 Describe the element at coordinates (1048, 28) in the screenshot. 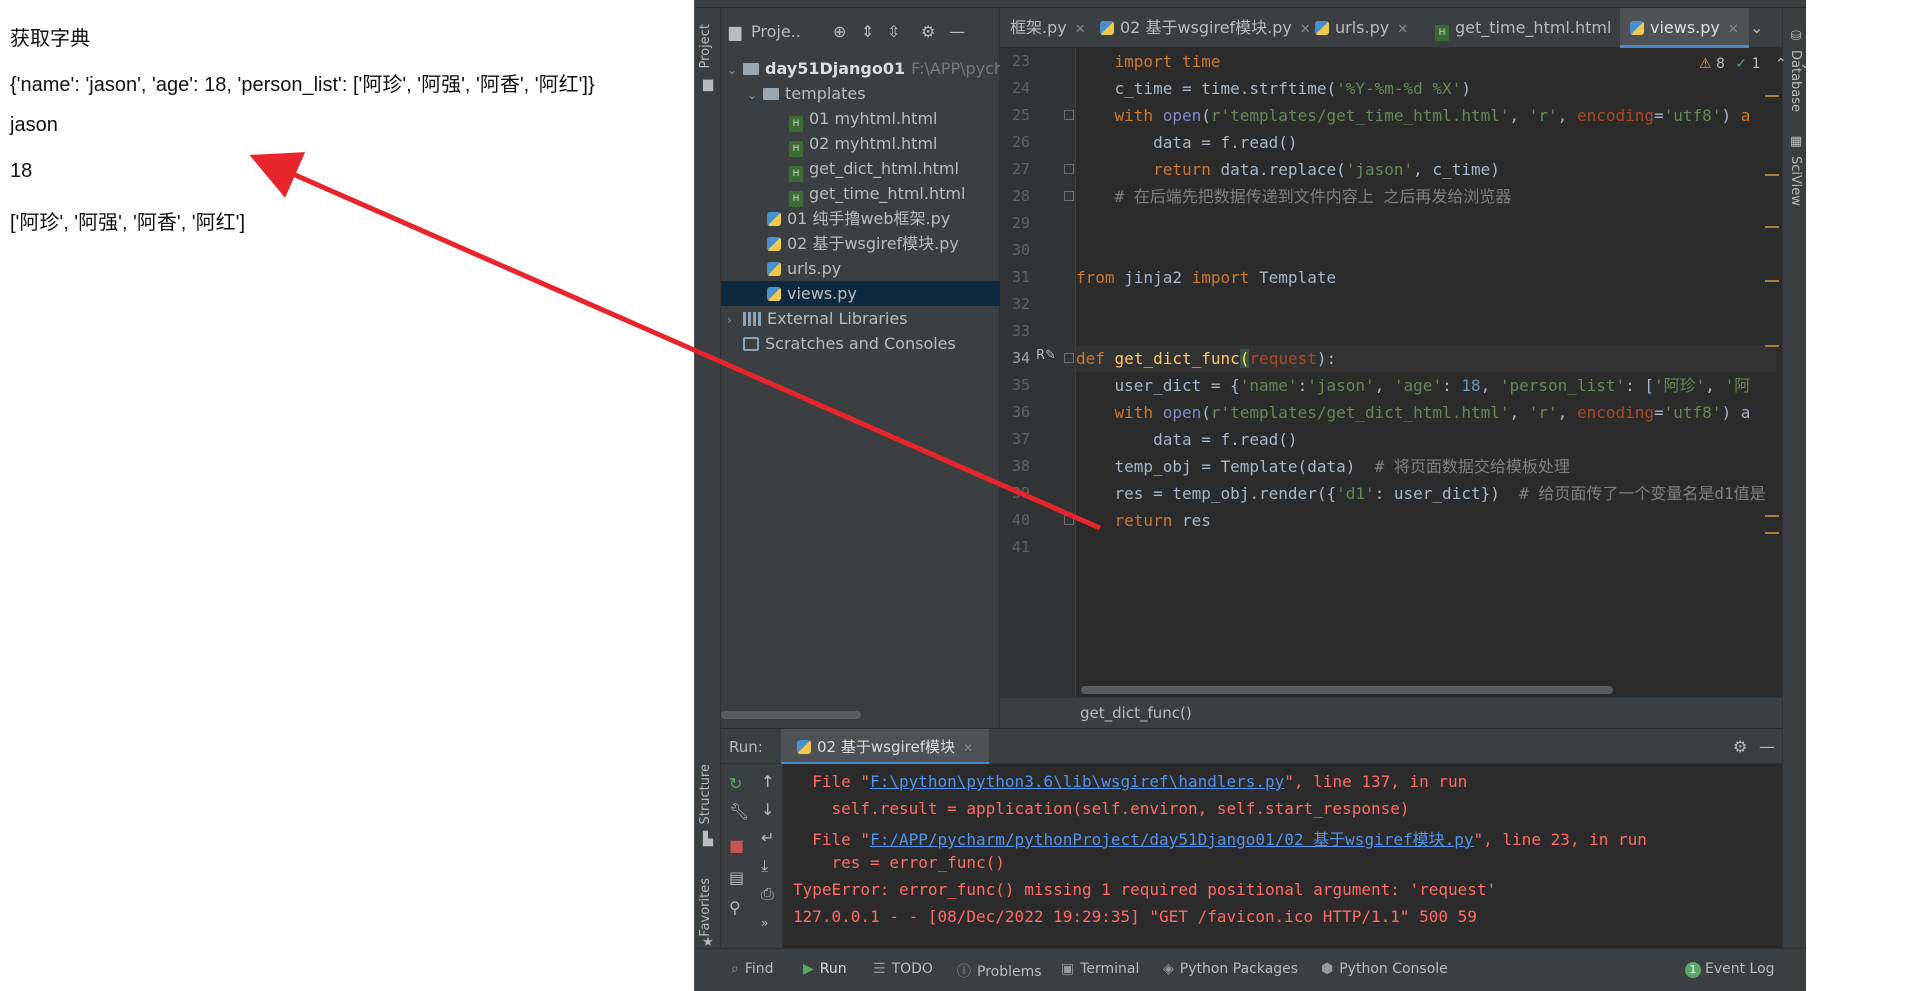

I see `tab-web-framework: 框架.py ✕` at that location.